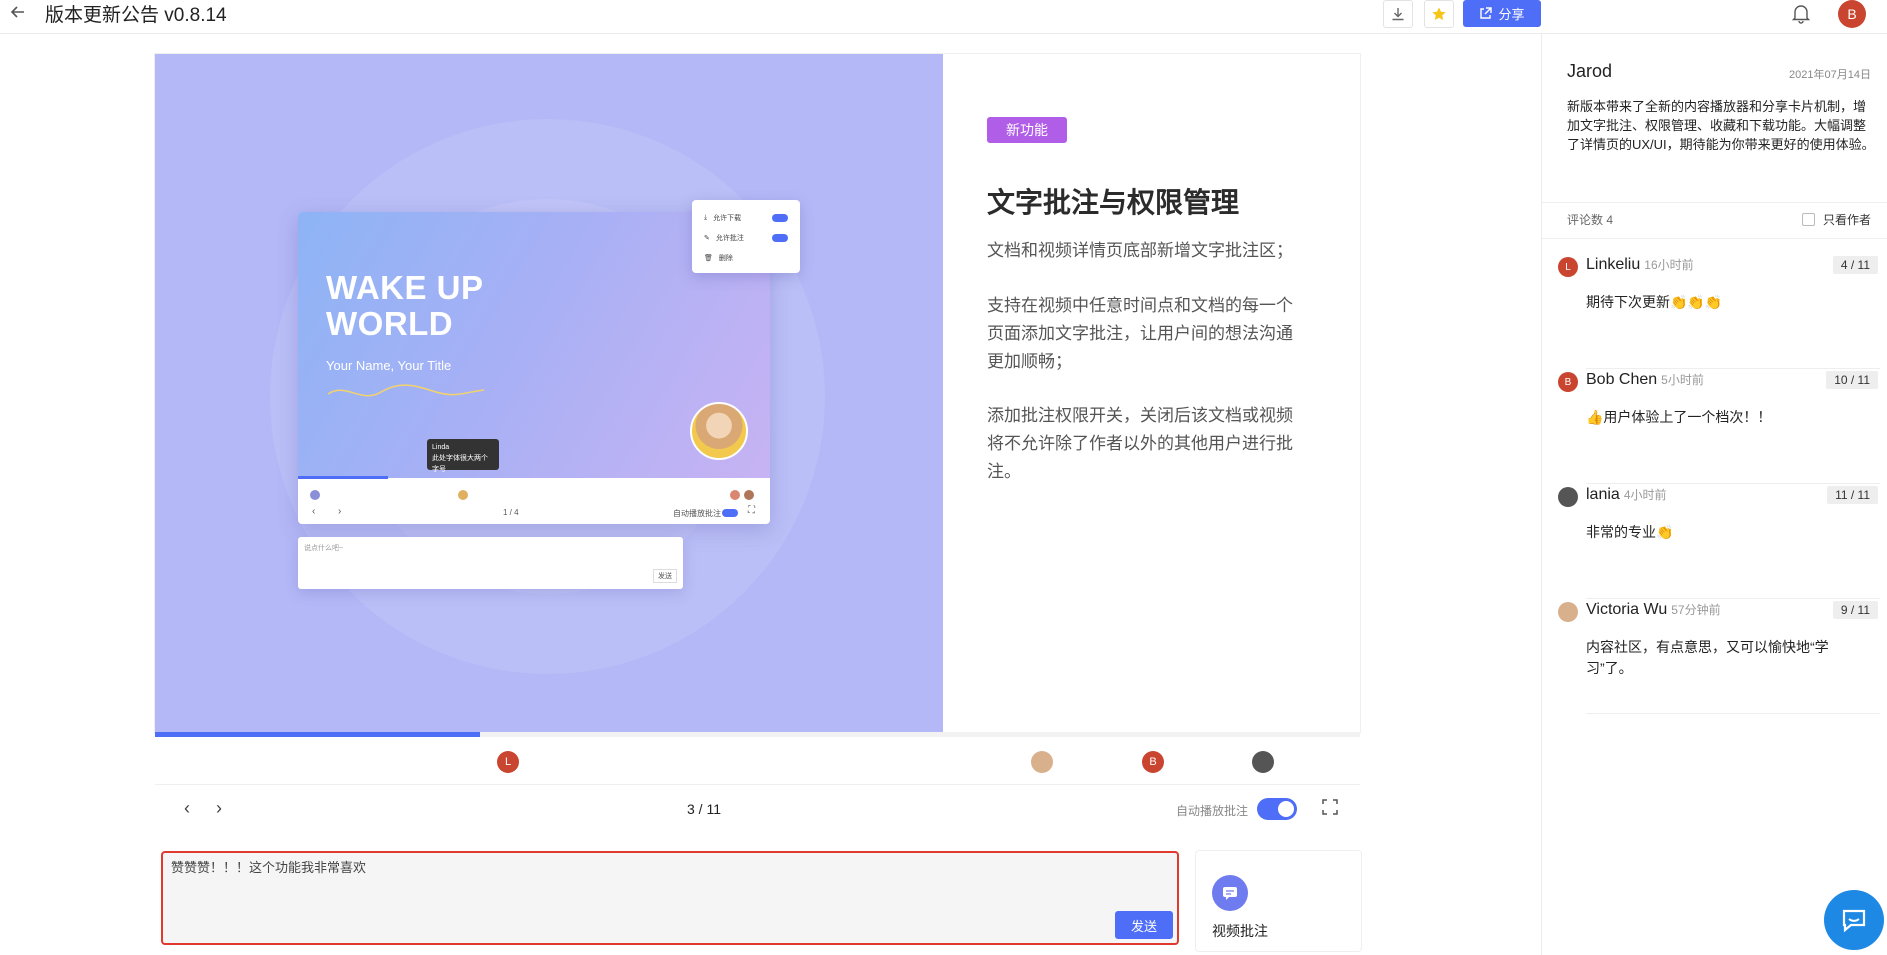 The width and height of the screenshot is (1887, 955). I want to click on top-bar: 版本更新公告 v0.8.14 分享 B, so click(943, 17).